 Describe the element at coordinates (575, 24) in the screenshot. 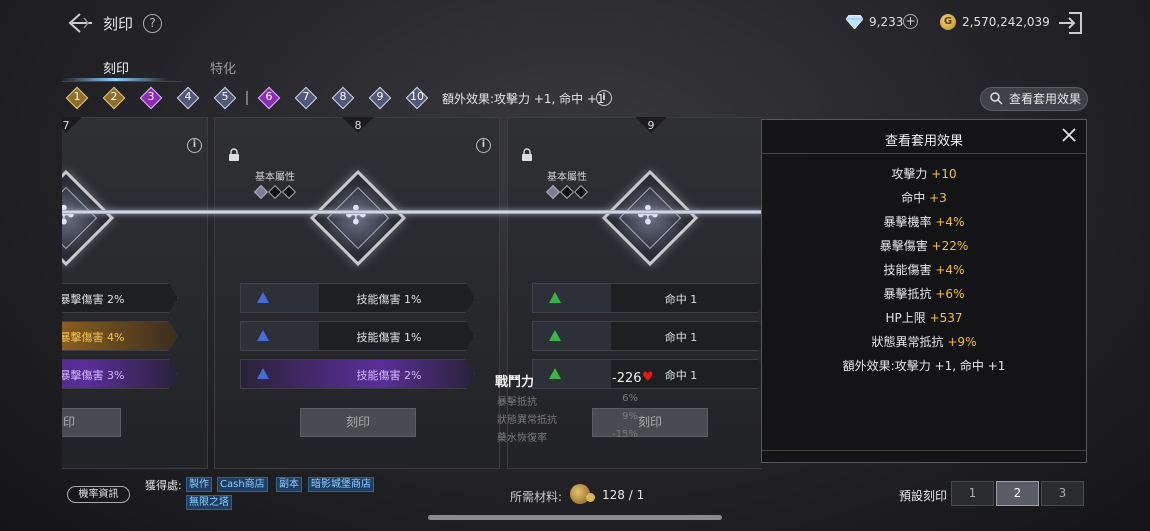

I see `top-bar: 刻印 ? 9,233 + G 2,570,242,039` at that location.